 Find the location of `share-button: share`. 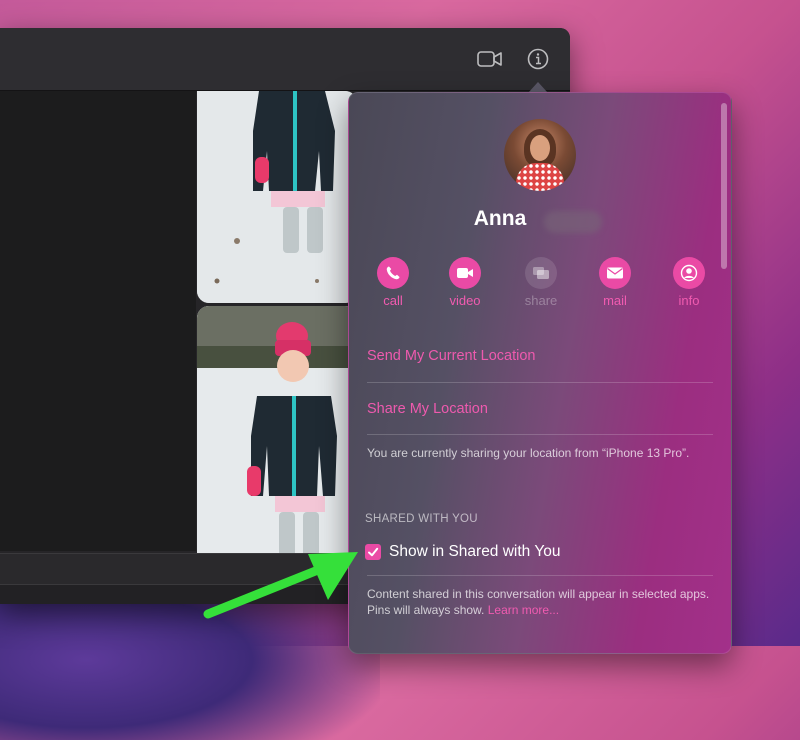

share-button: share is located at coordinates (541, 282).